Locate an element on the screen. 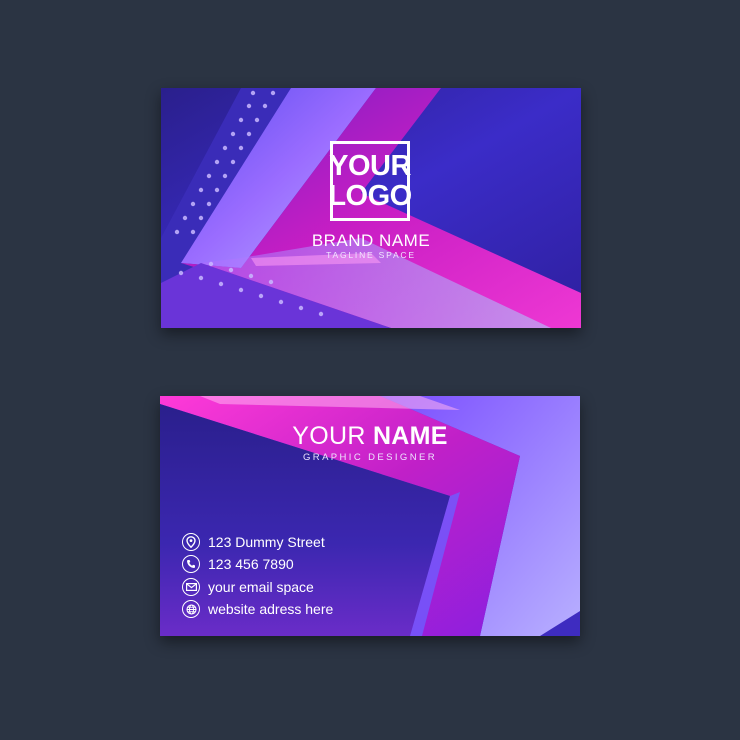 The width and height of the screenshot is (740, 740). logo-placeholder: YOUR LOGO is located at coordinates (370, 181).